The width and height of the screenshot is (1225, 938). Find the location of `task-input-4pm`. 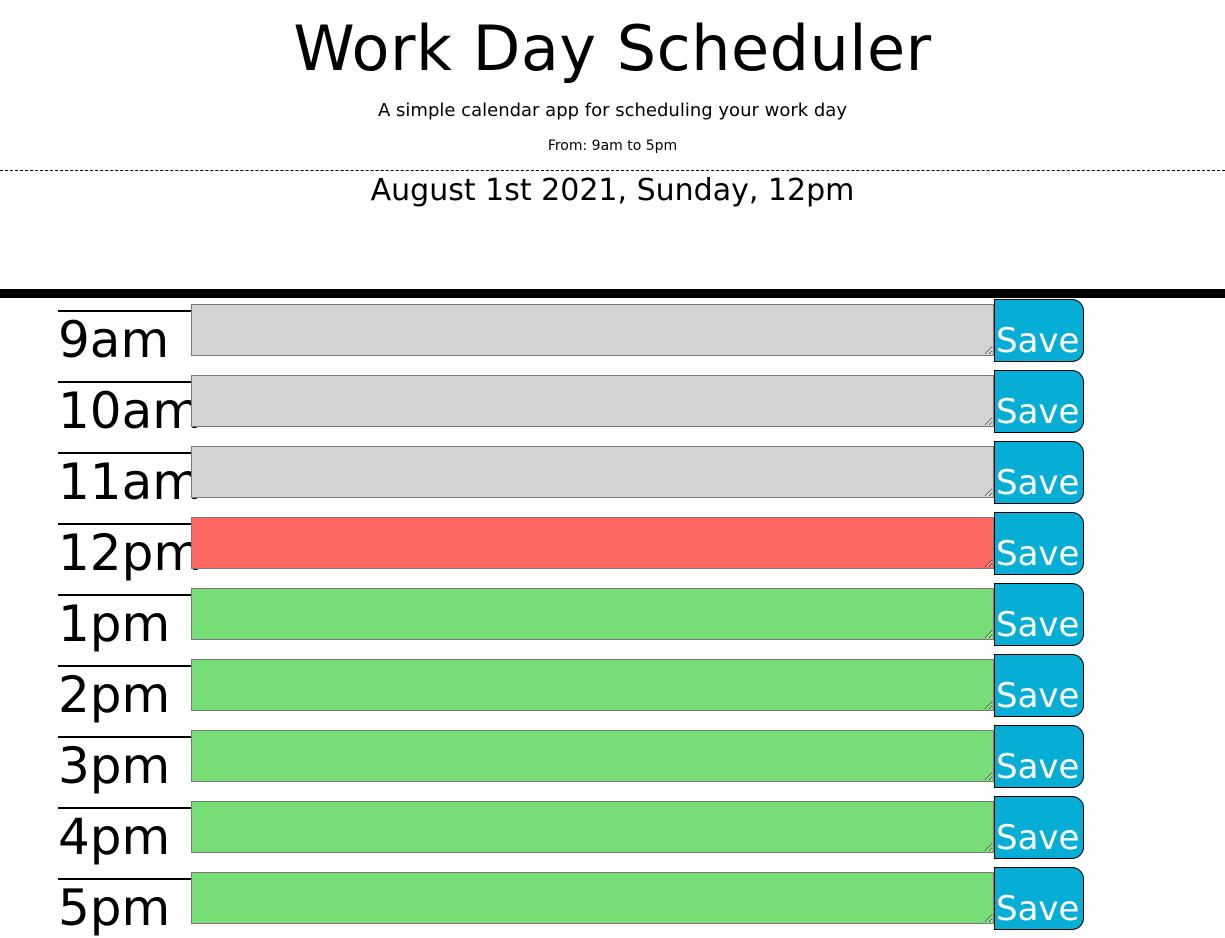

task-input-4pm is located at coordinates (592, 827).